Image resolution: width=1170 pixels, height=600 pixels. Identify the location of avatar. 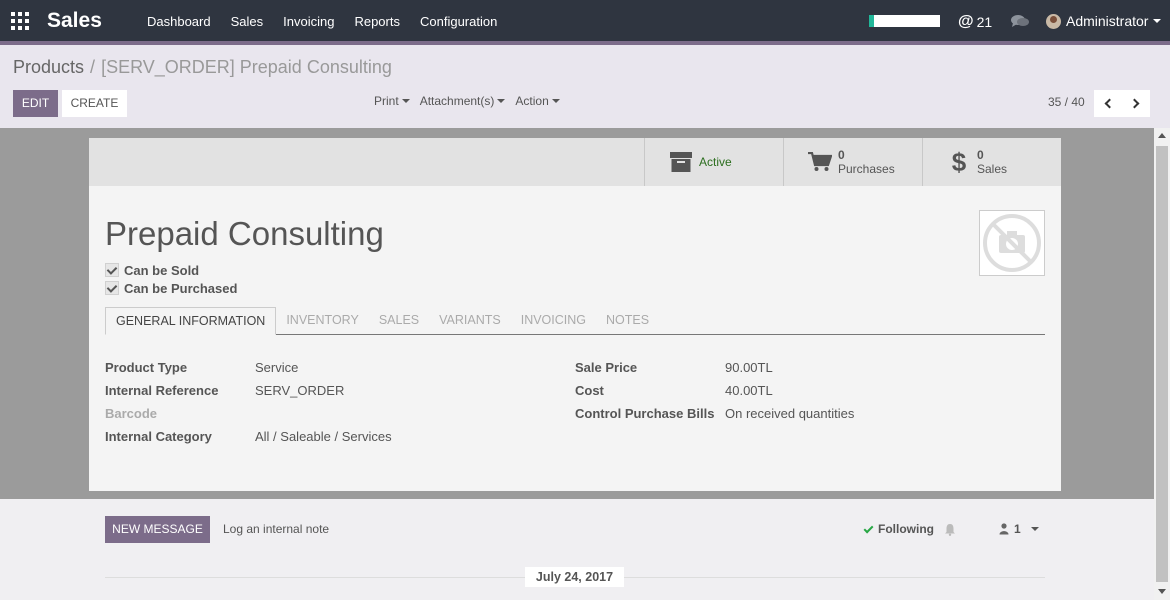
(1053, 21).